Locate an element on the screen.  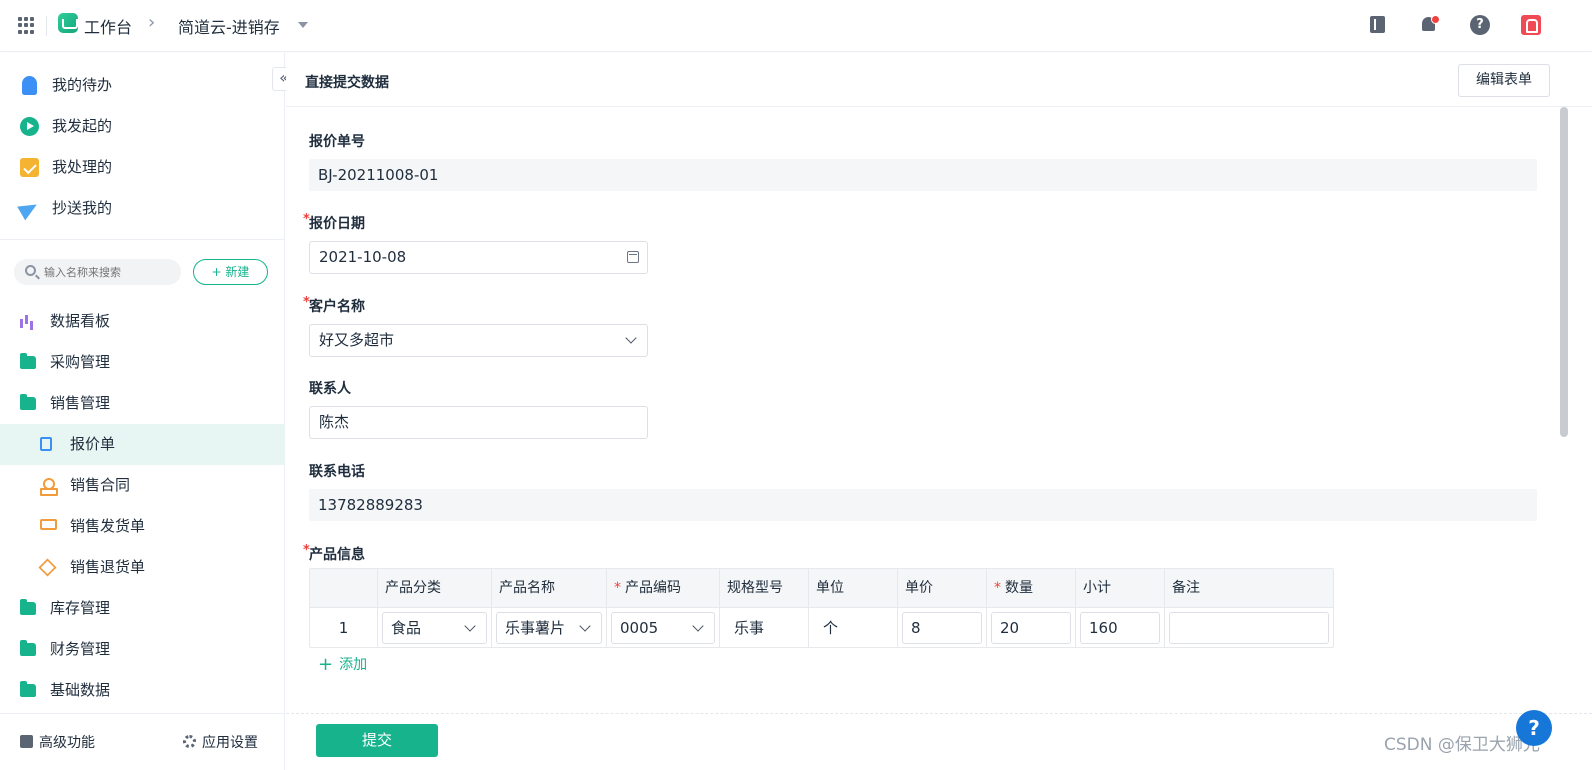
field-label: 客户名称 is located at coordinates (337, 307).